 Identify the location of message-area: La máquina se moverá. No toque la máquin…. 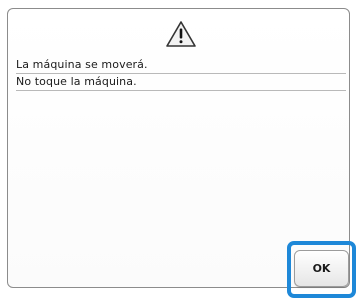
(181, 74).